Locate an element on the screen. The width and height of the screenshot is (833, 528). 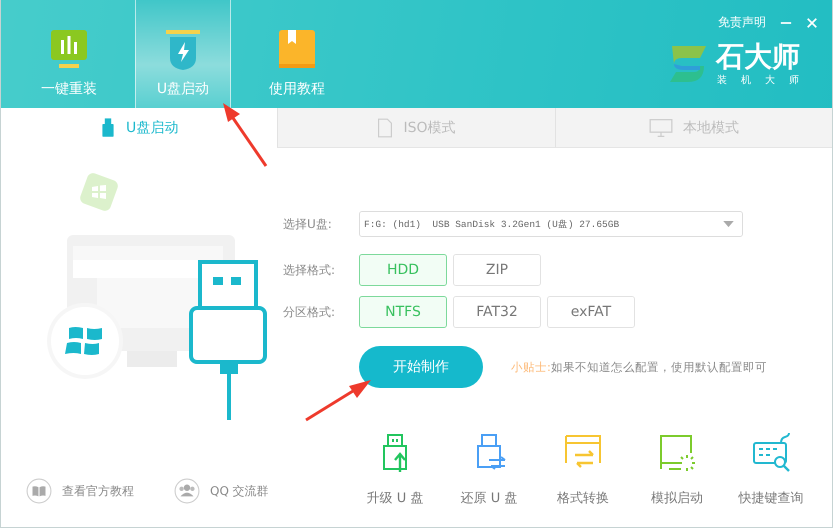
caret-icon is located at coordinates (728, 224).